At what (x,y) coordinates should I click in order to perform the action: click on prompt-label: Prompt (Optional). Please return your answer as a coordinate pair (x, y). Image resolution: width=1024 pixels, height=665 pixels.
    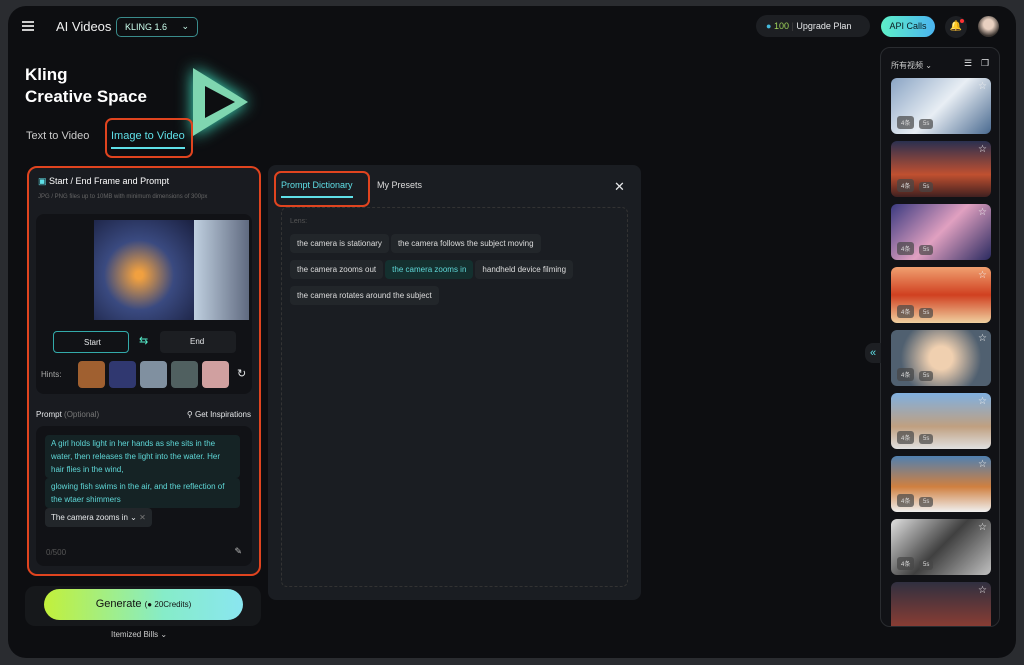
    Looking at the image, I should click on (68, 414).